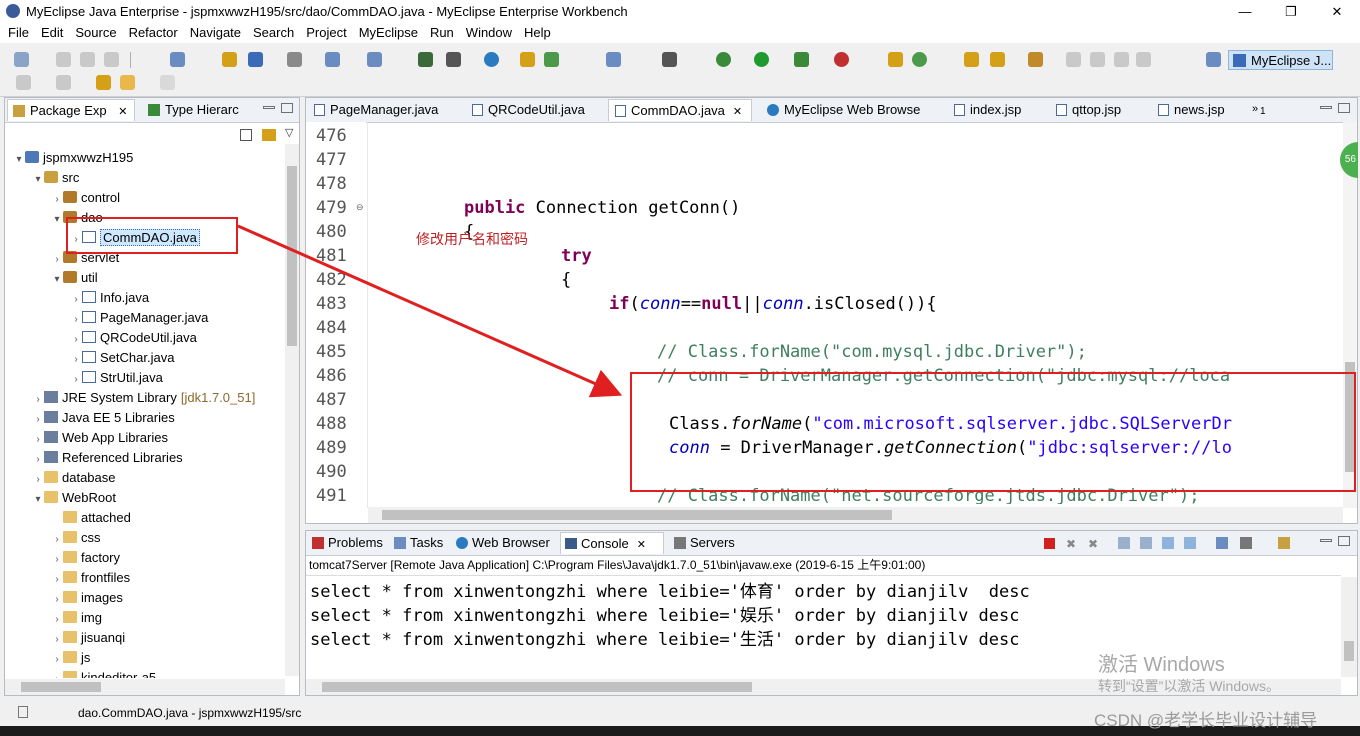  What do you see at coordinates (430, 311) in the screenshot?
I see `annotation-arrow` at bounding box center [430, 311].